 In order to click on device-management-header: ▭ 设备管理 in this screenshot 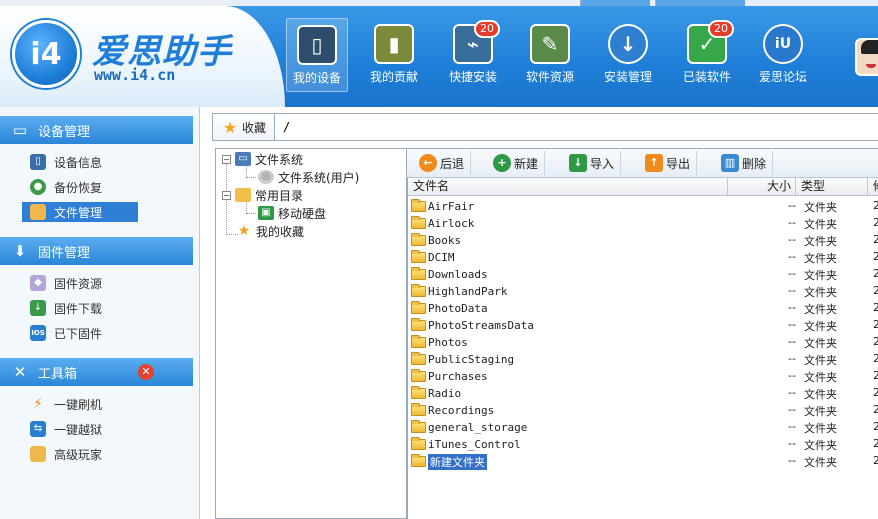, I will do `click(96, 130)`.